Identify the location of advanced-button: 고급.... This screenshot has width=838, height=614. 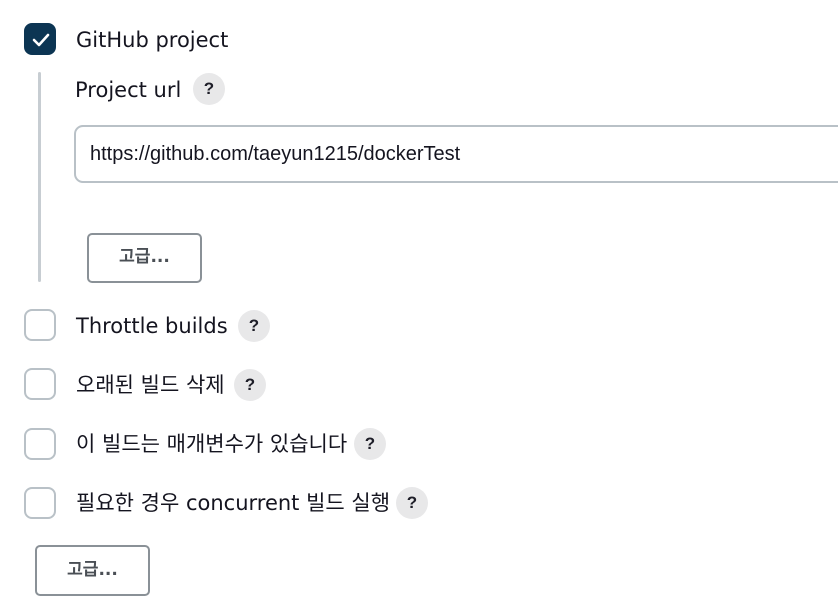
(92, 570).